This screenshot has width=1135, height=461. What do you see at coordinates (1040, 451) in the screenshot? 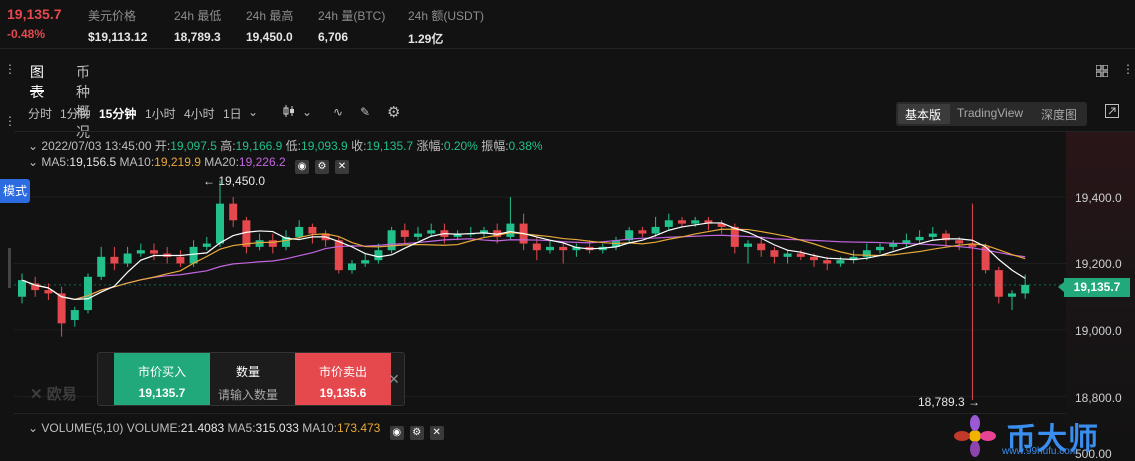
I see `logo-url: www.99hufu.com` at bounding box center [1040, 451].